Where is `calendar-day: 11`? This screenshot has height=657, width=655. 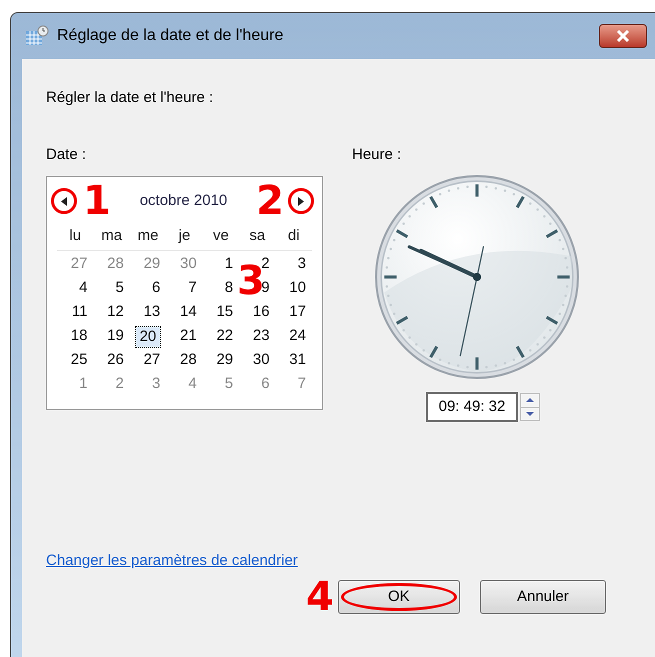
calendar-day: 11 is located at coordinates (79, 313).